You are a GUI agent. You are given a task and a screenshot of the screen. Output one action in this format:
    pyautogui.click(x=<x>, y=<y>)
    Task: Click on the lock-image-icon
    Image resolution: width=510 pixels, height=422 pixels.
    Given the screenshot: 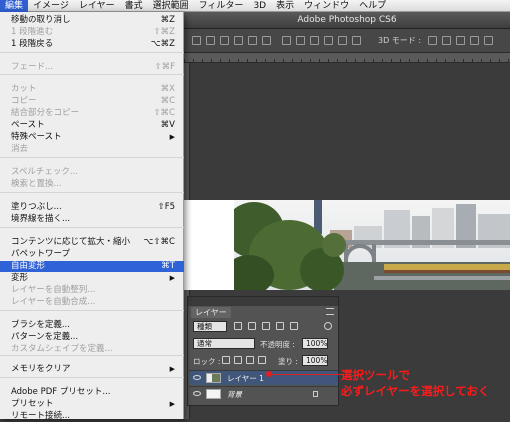 What is the action you would take?
    pyautogui.click(x=238, y=360)
    